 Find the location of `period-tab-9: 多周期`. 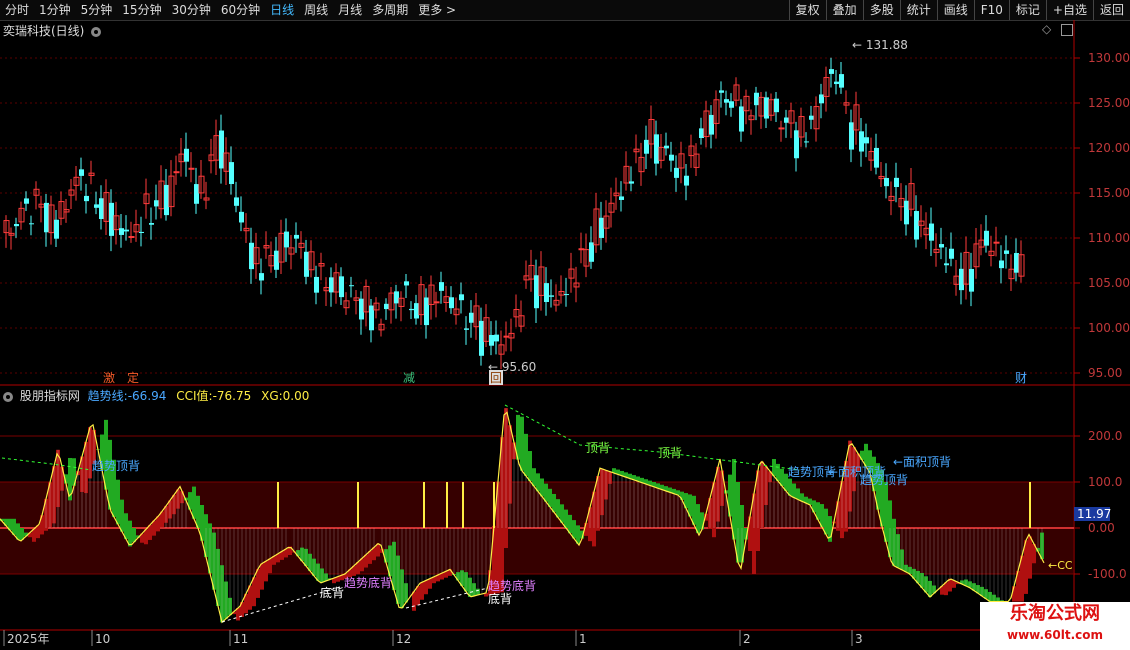

period-tab-9: 多周期 is located at coordinates (390, 10).